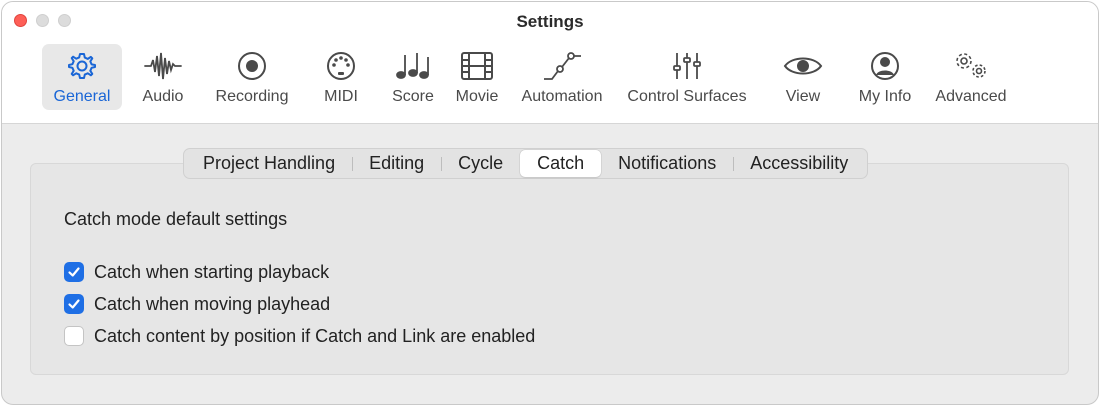 This screenshot has height=408, width=1102. What do you see at coordinates (477, 96) in the screenshot?
I see `tab-movie-label: Movie` at bounding box center [477, 96].